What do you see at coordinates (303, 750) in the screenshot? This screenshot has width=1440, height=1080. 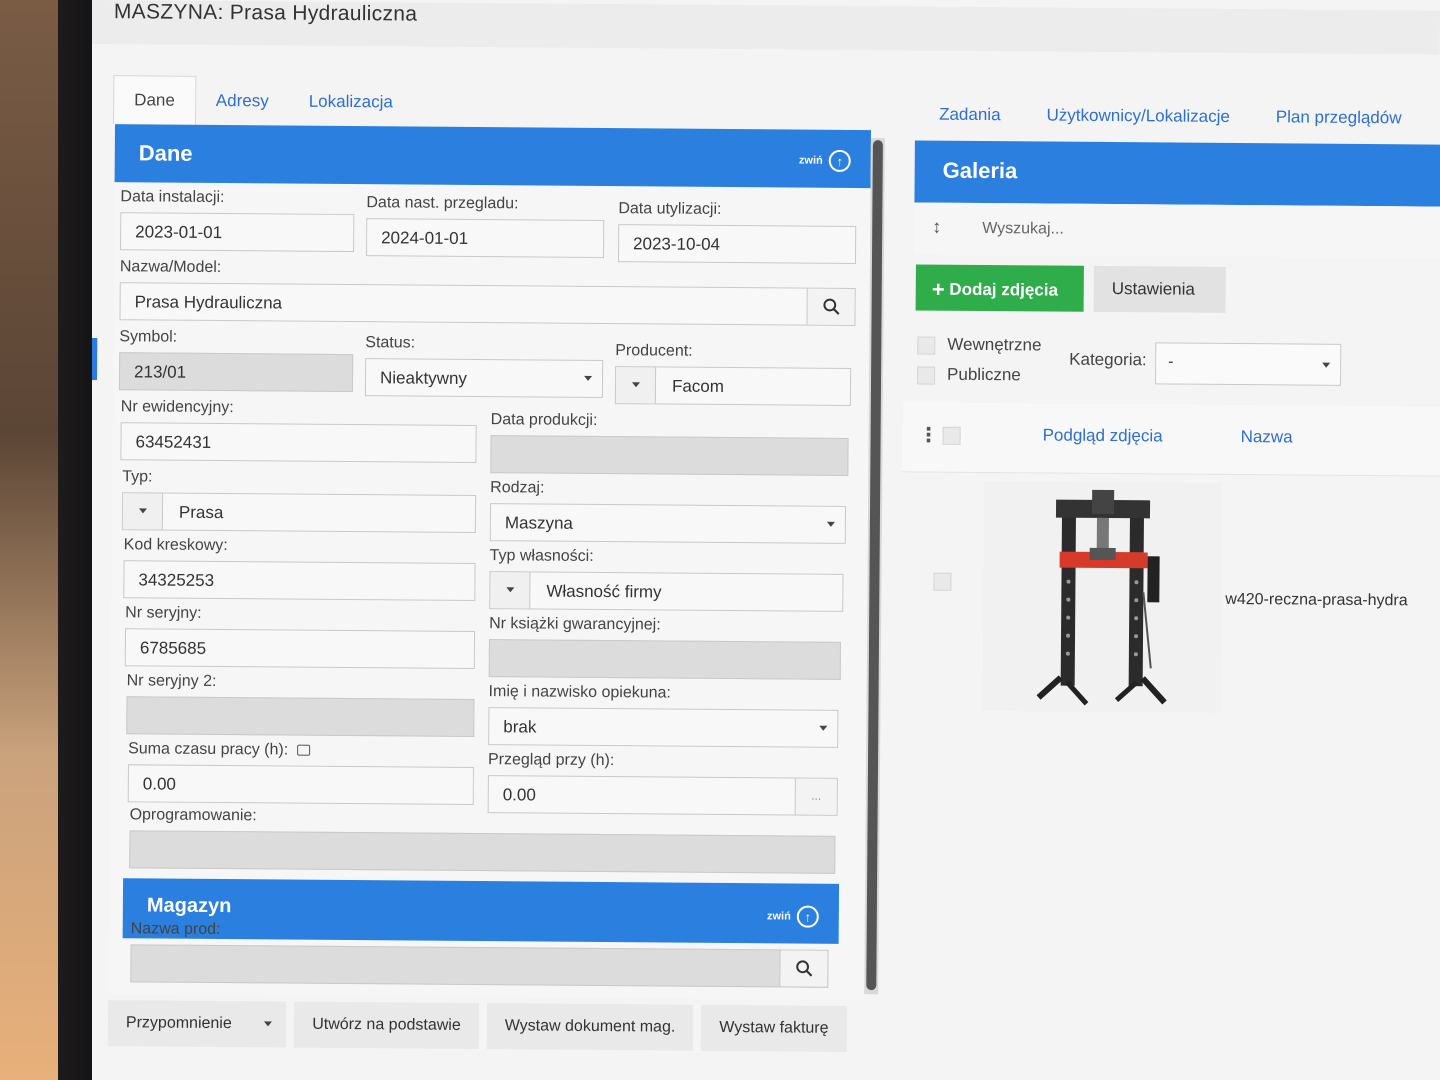 I see `comment-icon` at bounding box center [303, 750].